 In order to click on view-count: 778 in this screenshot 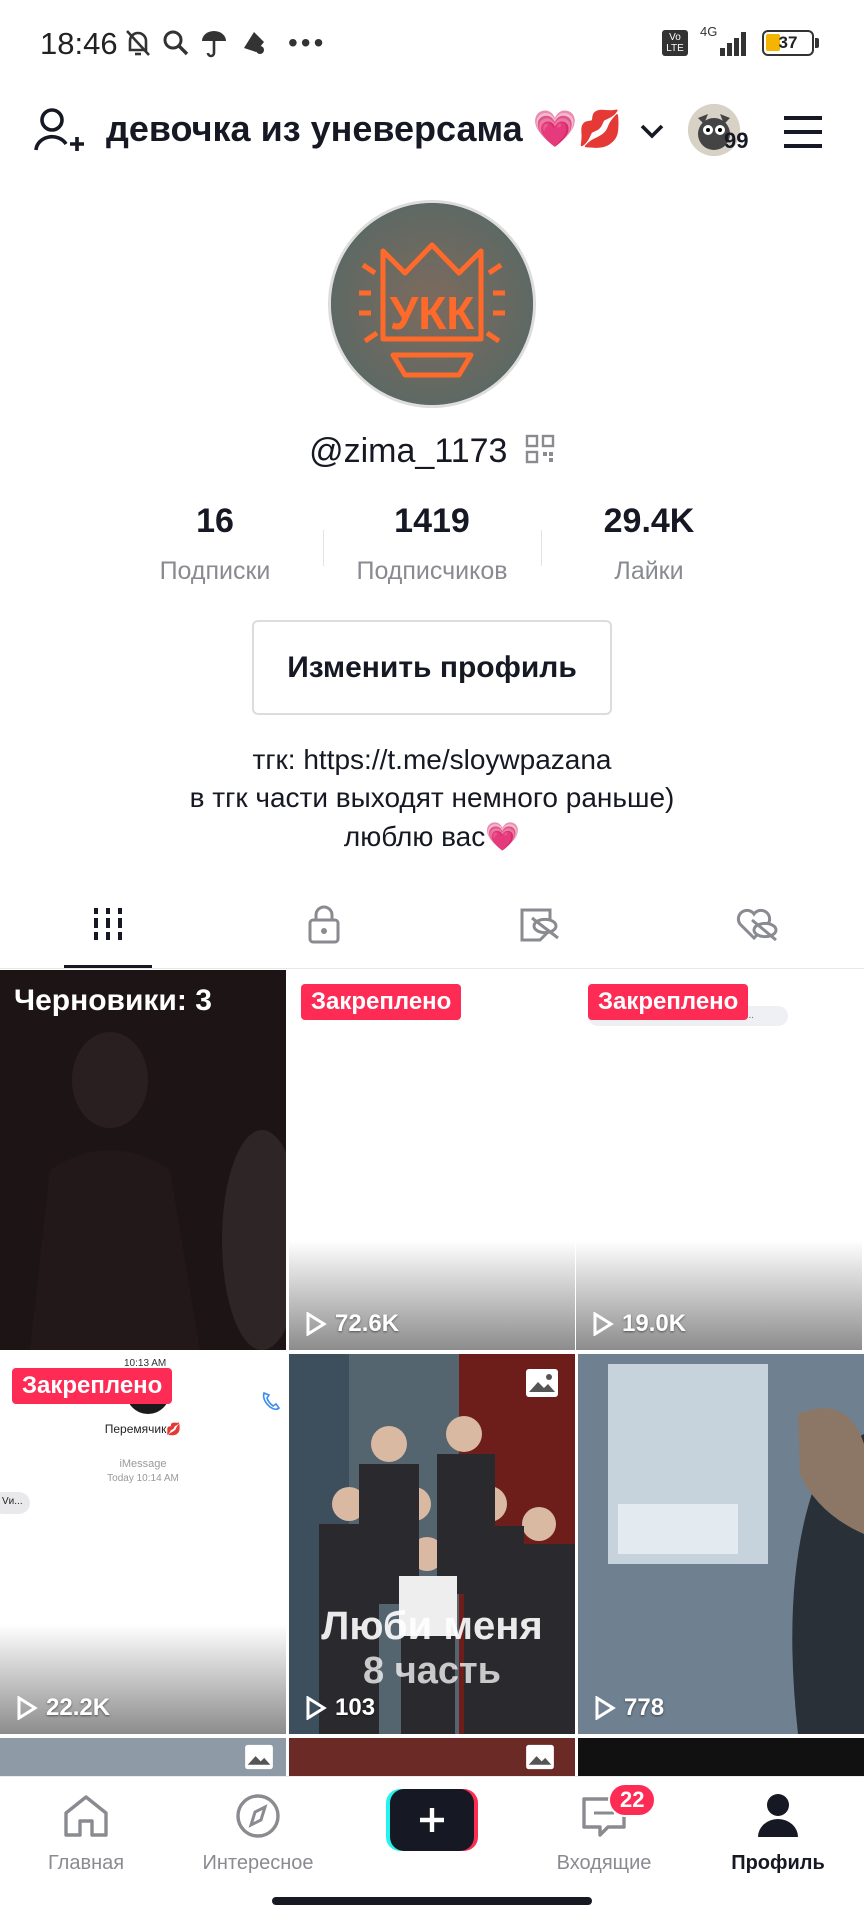, I will do `click(629, 1708)`.